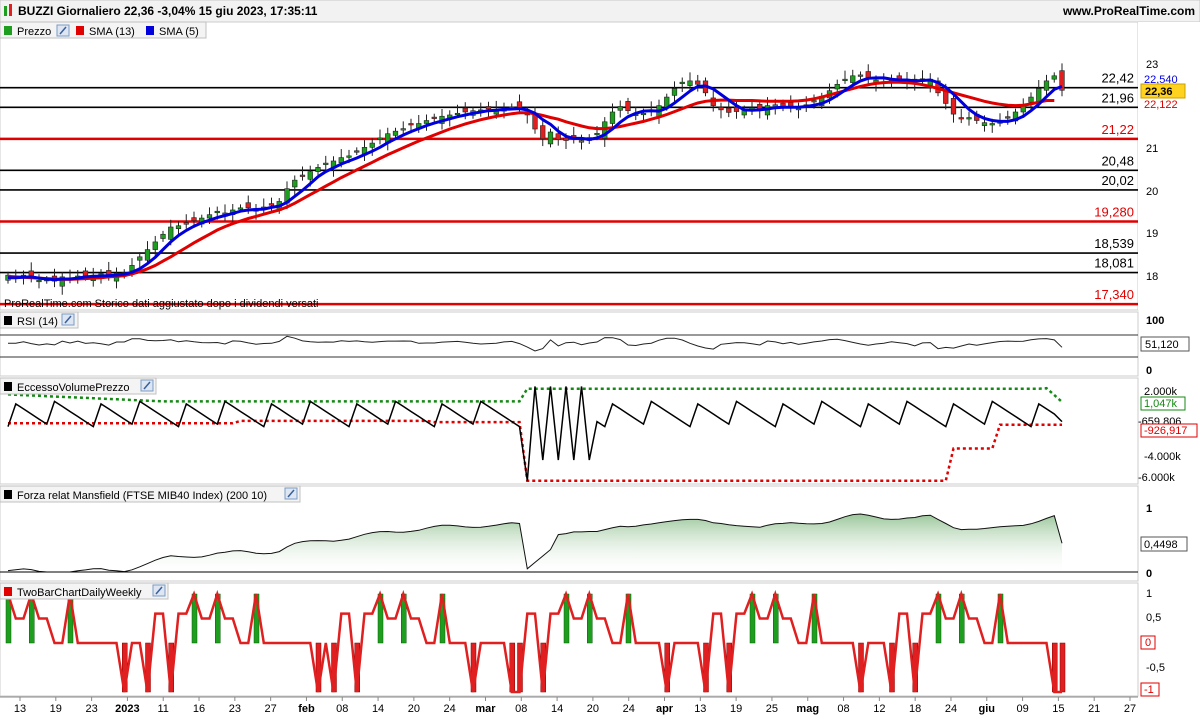 The width and height of the screenshot is (1200, 720). I want to click on twobar-zero-tag: 0, so click(1148, 643).